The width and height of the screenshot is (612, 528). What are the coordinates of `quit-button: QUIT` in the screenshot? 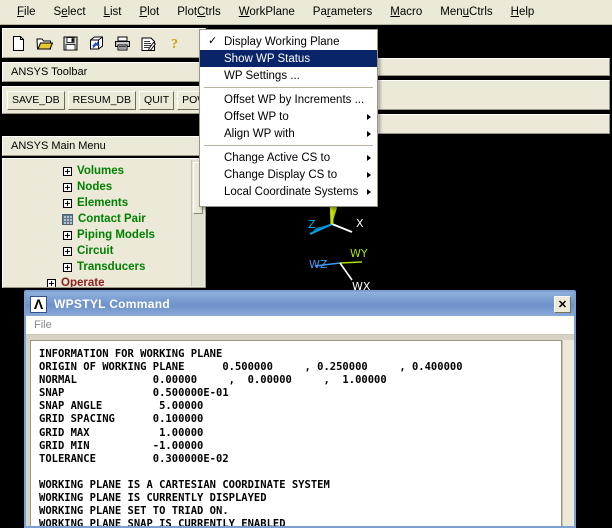 It's located at (157, 100).